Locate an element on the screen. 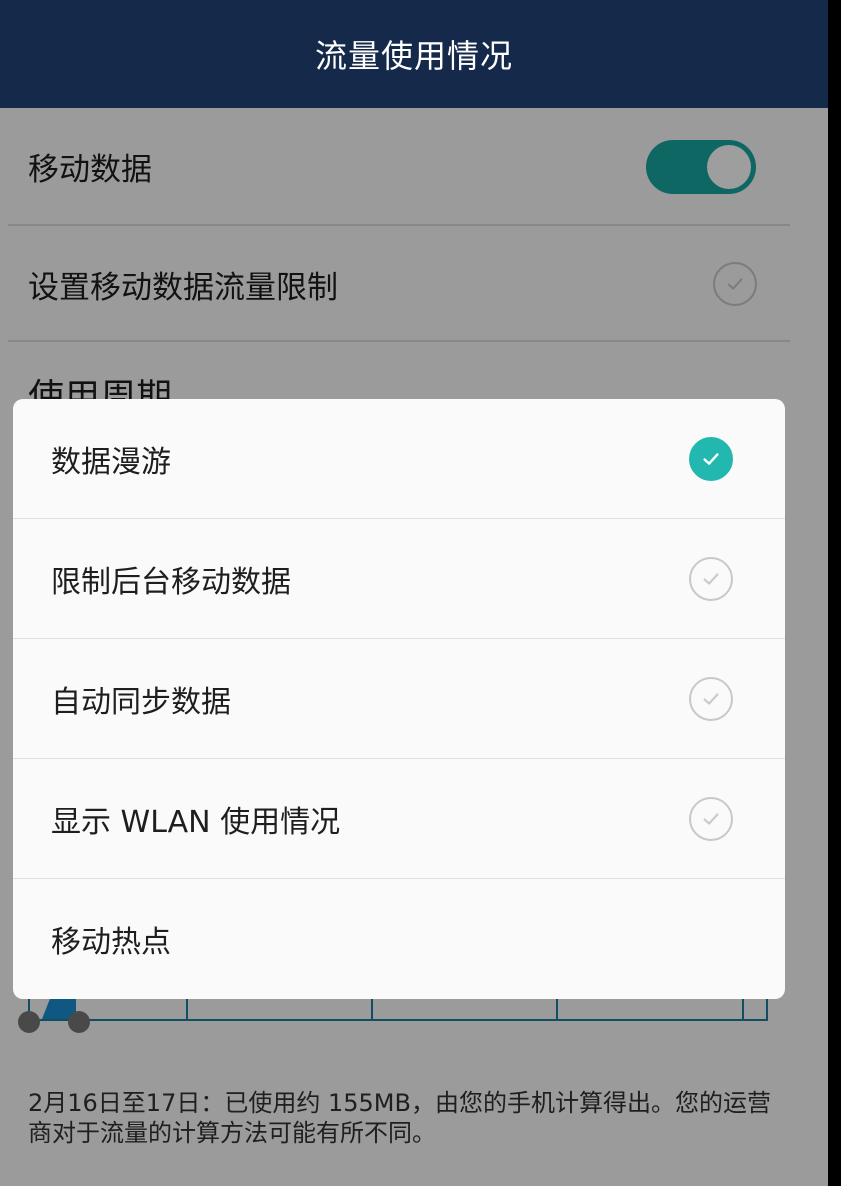 The image size is (841, 1186). restrict-background-checkbox is located at coordinates (711, 579).